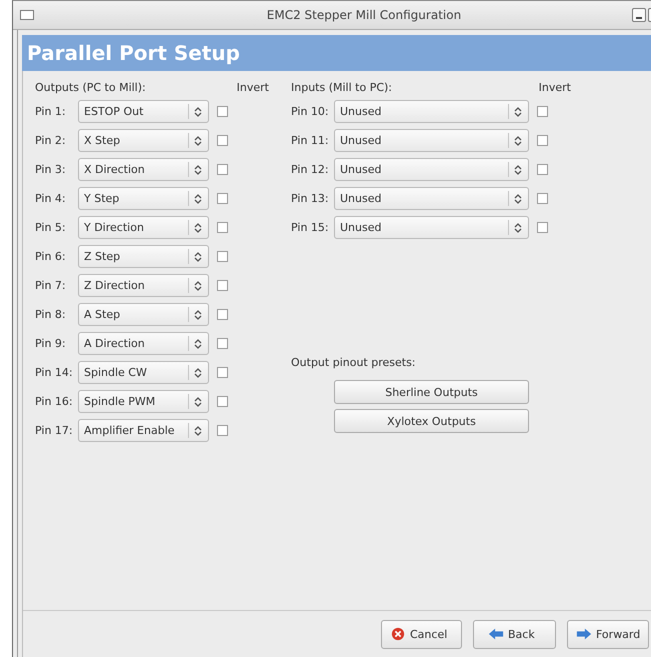  What do you see at coordinates (51, 227) in the screenshot?
I see `pin-label: Pin 5:` at bounding box center [51, 227].